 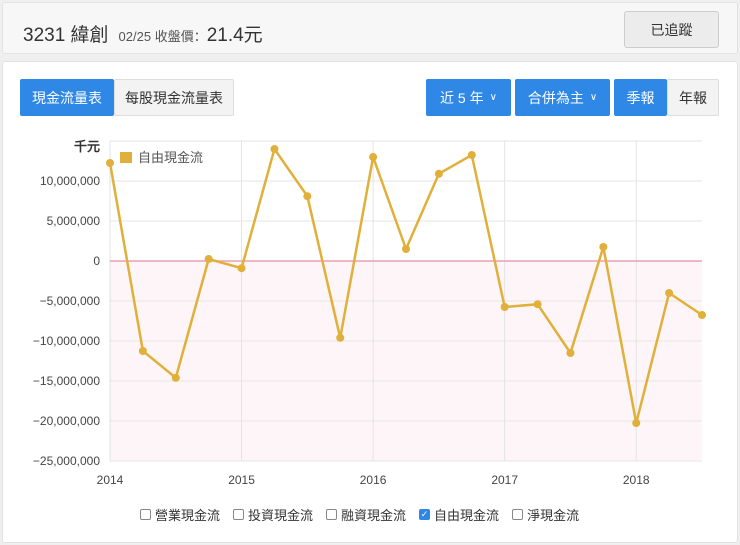 I want to click on series-checkbox: 投資現金流, so click(x=273, y=514).